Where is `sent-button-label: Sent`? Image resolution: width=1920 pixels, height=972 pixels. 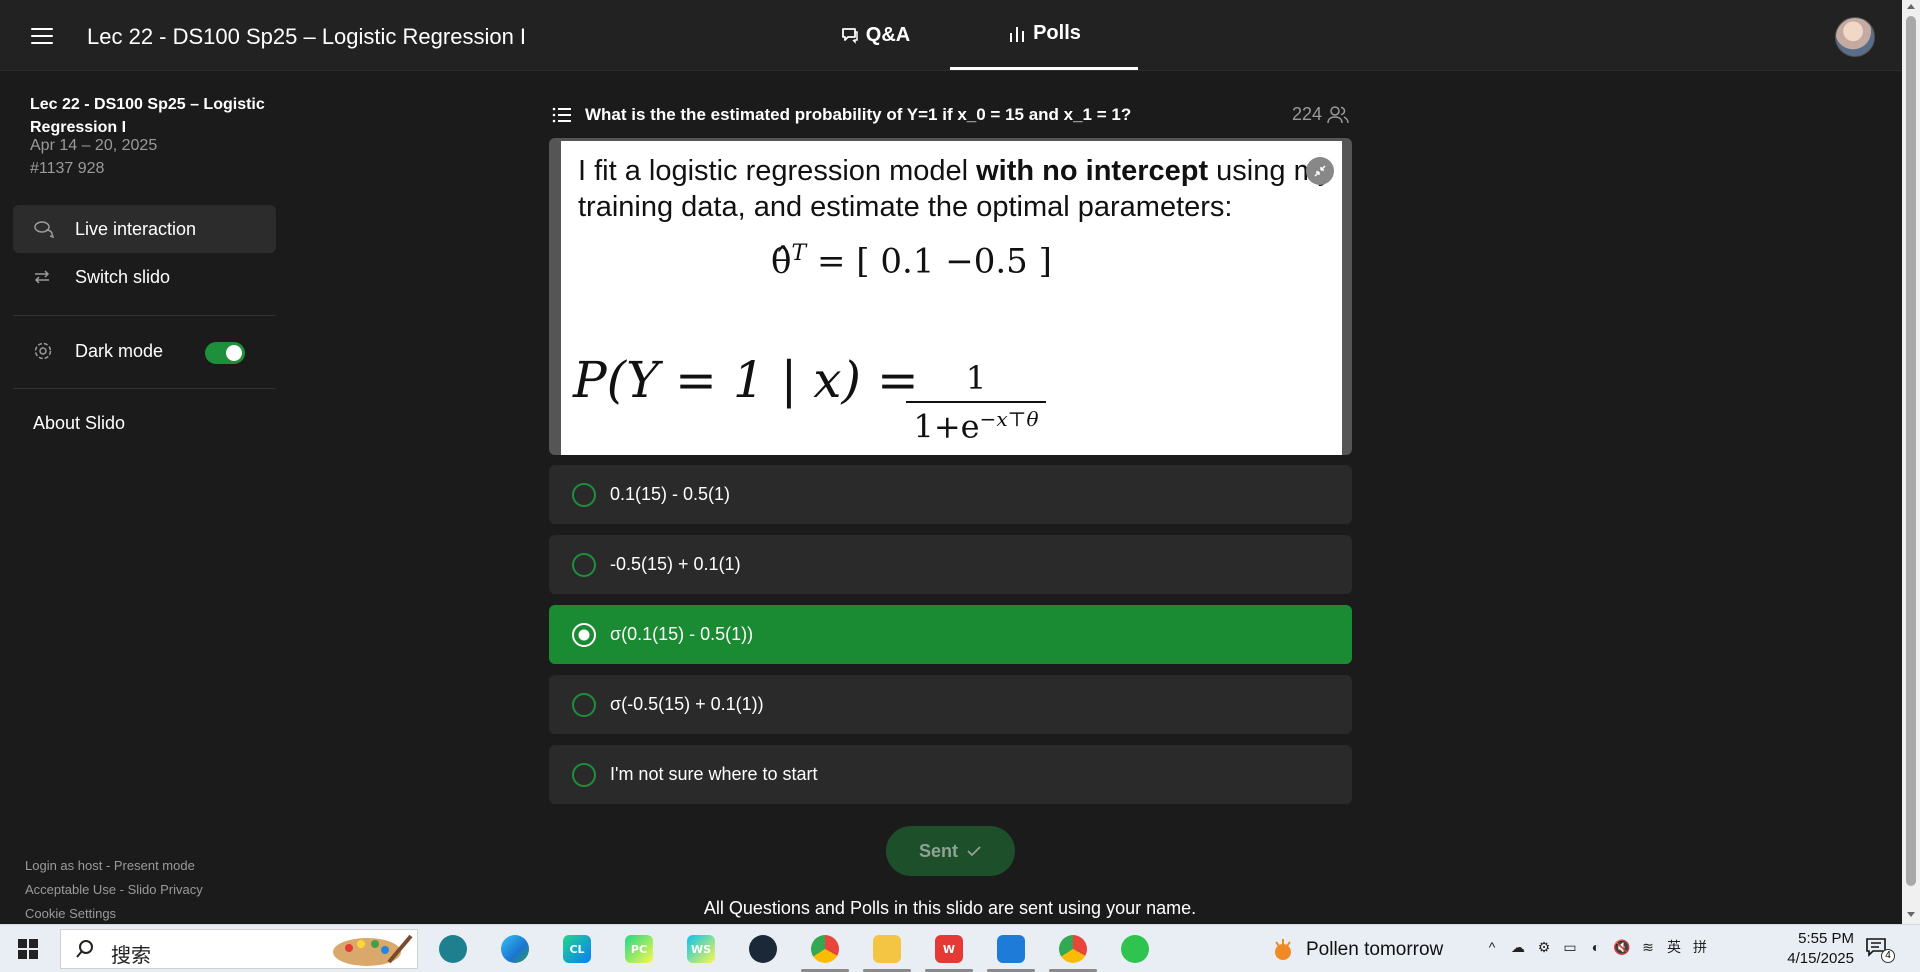 sent-button-label: Sent is located at coordinates (938, 850).